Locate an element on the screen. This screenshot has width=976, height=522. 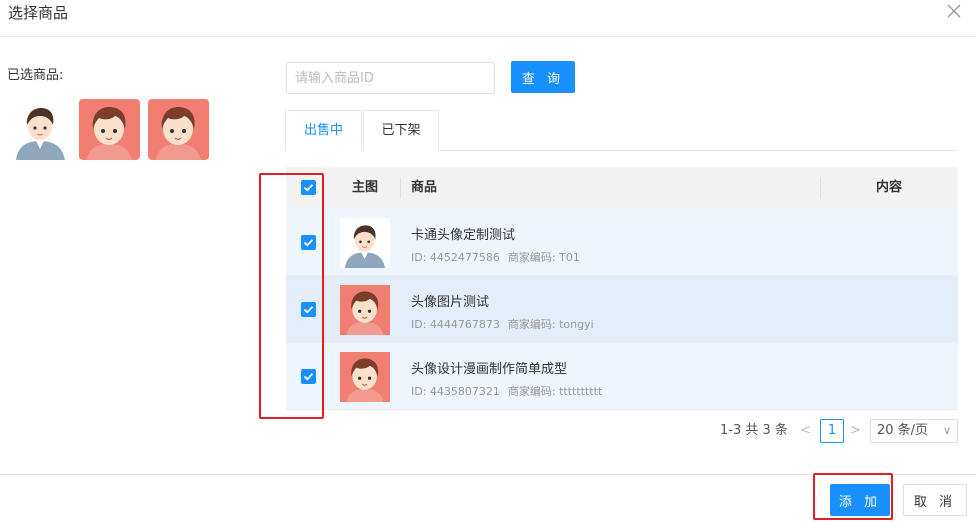
product-meta: ID: 4452477586 商家编码: T01 is located at coordinates (499, 257).